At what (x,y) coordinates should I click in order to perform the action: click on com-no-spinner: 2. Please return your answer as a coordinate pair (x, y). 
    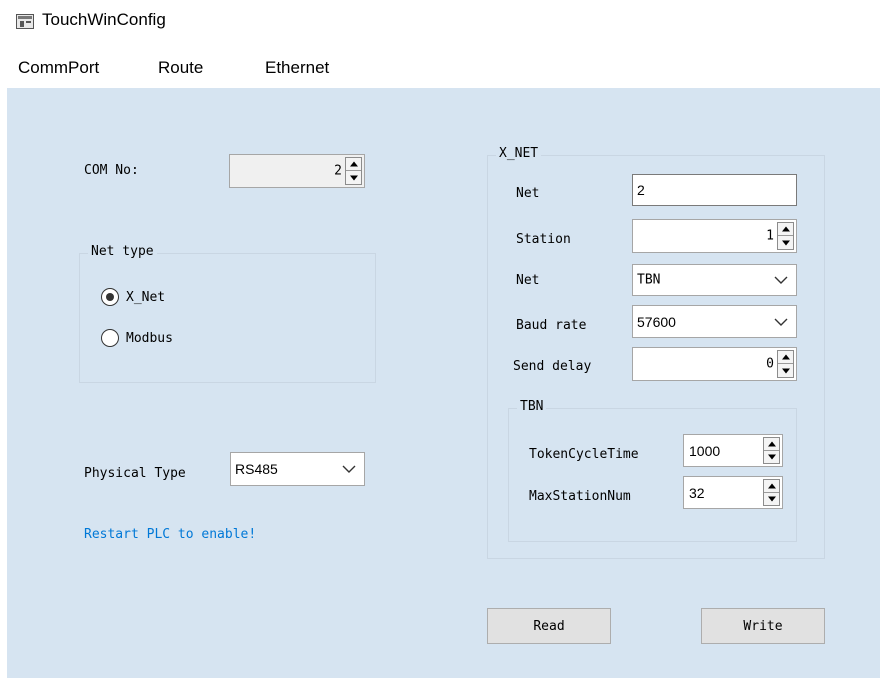
    Looking at the image, I should click on (297, 171).